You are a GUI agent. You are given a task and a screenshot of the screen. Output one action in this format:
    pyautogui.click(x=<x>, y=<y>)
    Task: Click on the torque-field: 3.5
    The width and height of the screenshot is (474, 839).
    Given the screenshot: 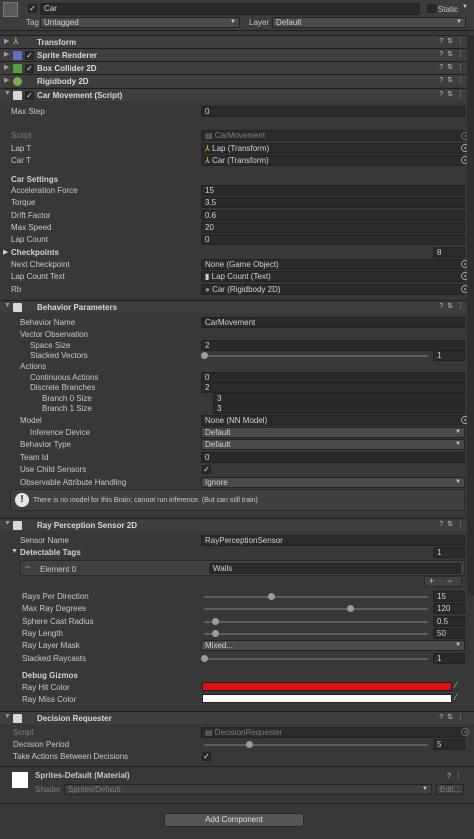 What is the action you would take?
    pyautogui.click(x=333, y=202)
    